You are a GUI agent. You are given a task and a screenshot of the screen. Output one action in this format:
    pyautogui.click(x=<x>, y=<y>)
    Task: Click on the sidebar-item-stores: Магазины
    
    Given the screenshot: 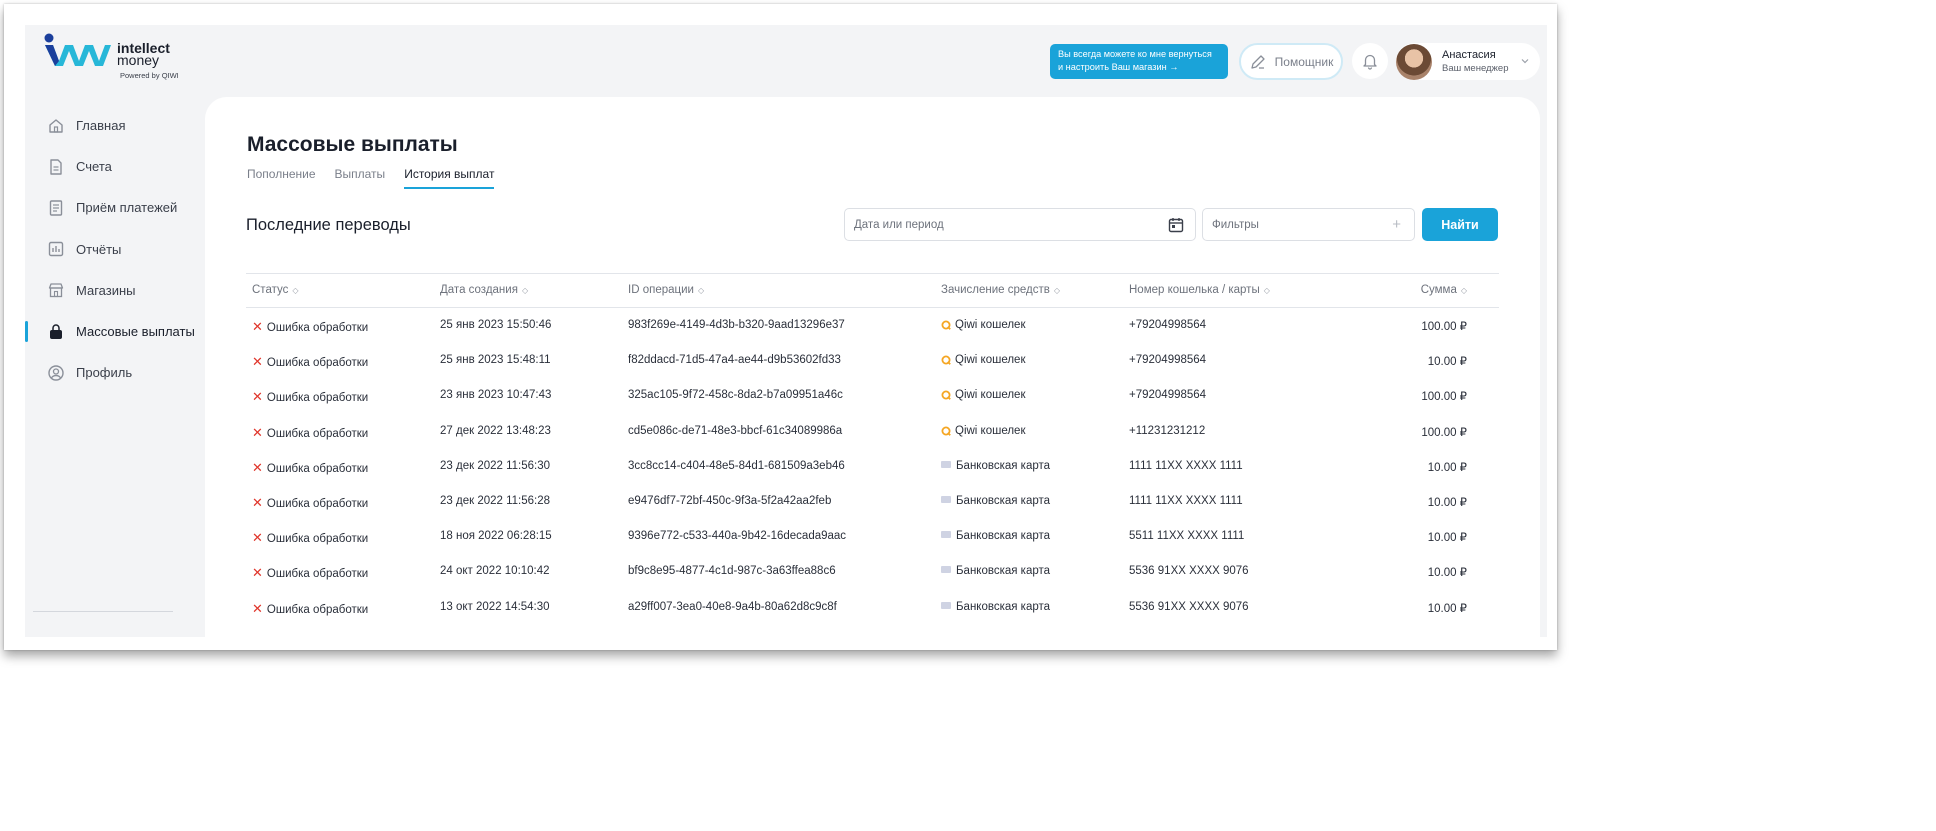 What is the action you would take?
    pyautogui.click(x=115, y=290)
    